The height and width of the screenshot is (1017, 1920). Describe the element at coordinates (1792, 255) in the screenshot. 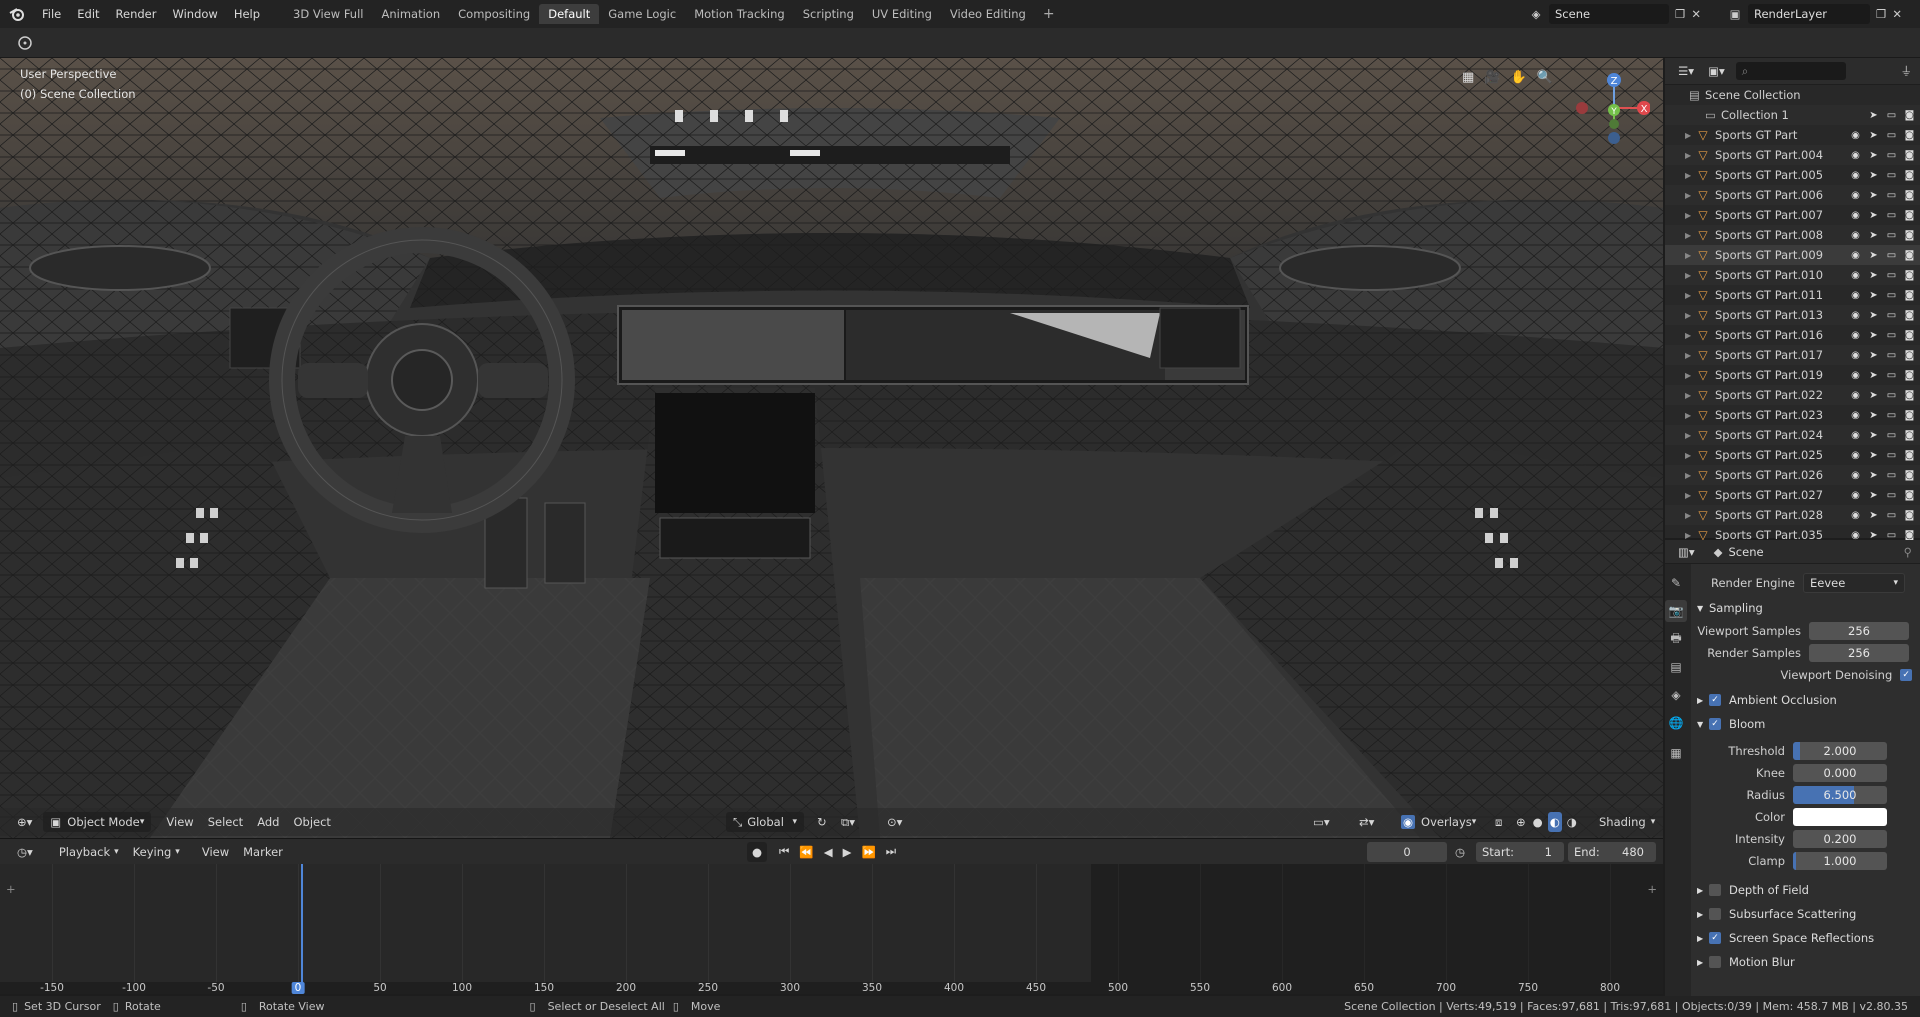

I see `outliner-object-row: ▶ ▽ Sports GT Part.009 ◉ ➤ ▭ ◙` at that location.